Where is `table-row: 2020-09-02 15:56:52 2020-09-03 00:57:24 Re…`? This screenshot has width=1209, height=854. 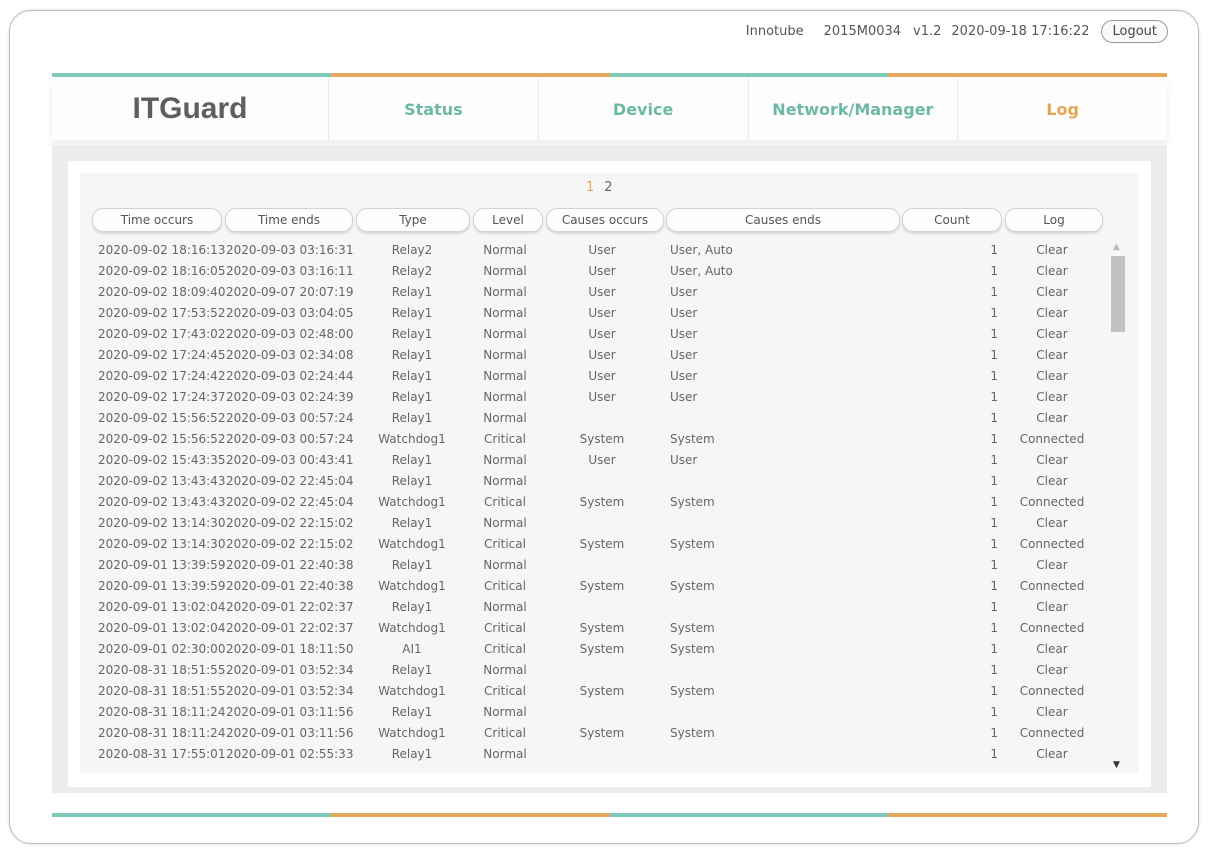 table-row: 2020-09-02 15:56:52 2020-09-03 00:57:24 Re… is located at coordinates (599, 418).